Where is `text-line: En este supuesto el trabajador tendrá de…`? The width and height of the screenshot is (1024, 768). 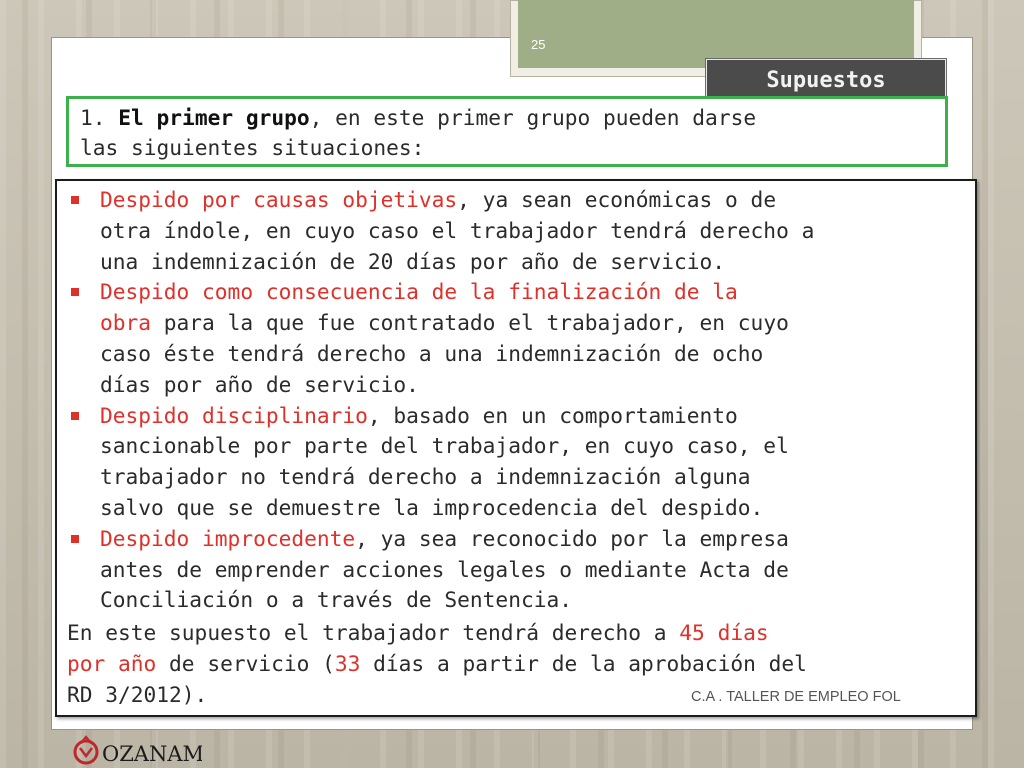
text-line: En este supuesto el trabajador tendrá de… is located at coordinates (437, 633).